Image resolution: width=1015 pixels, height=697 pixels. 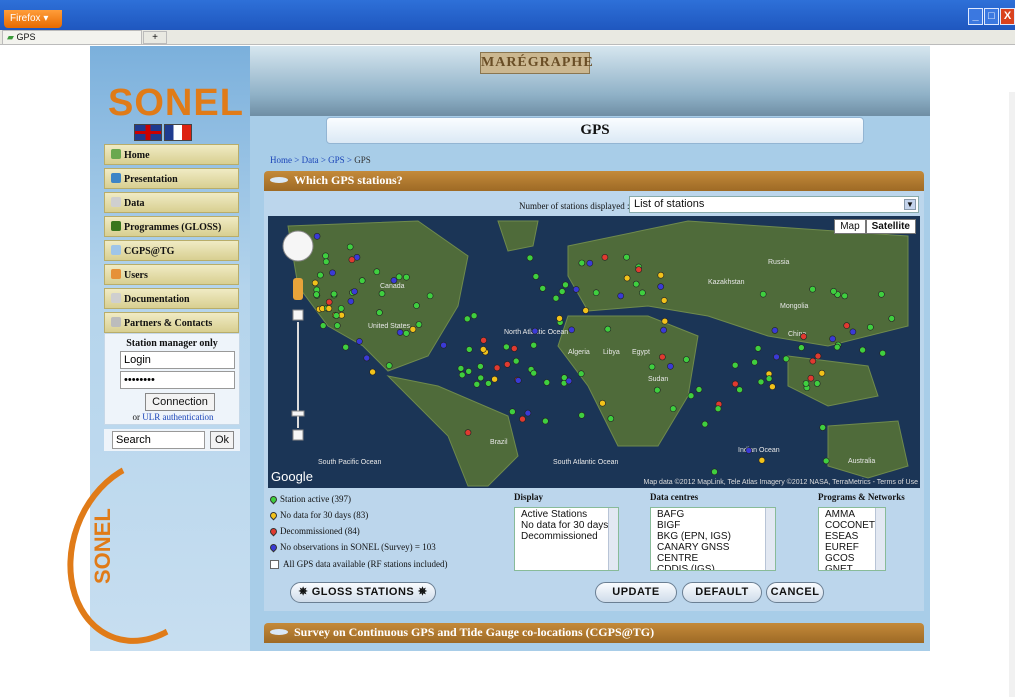 I want to click on list-option: BAFG, so click(x=713, y=514).